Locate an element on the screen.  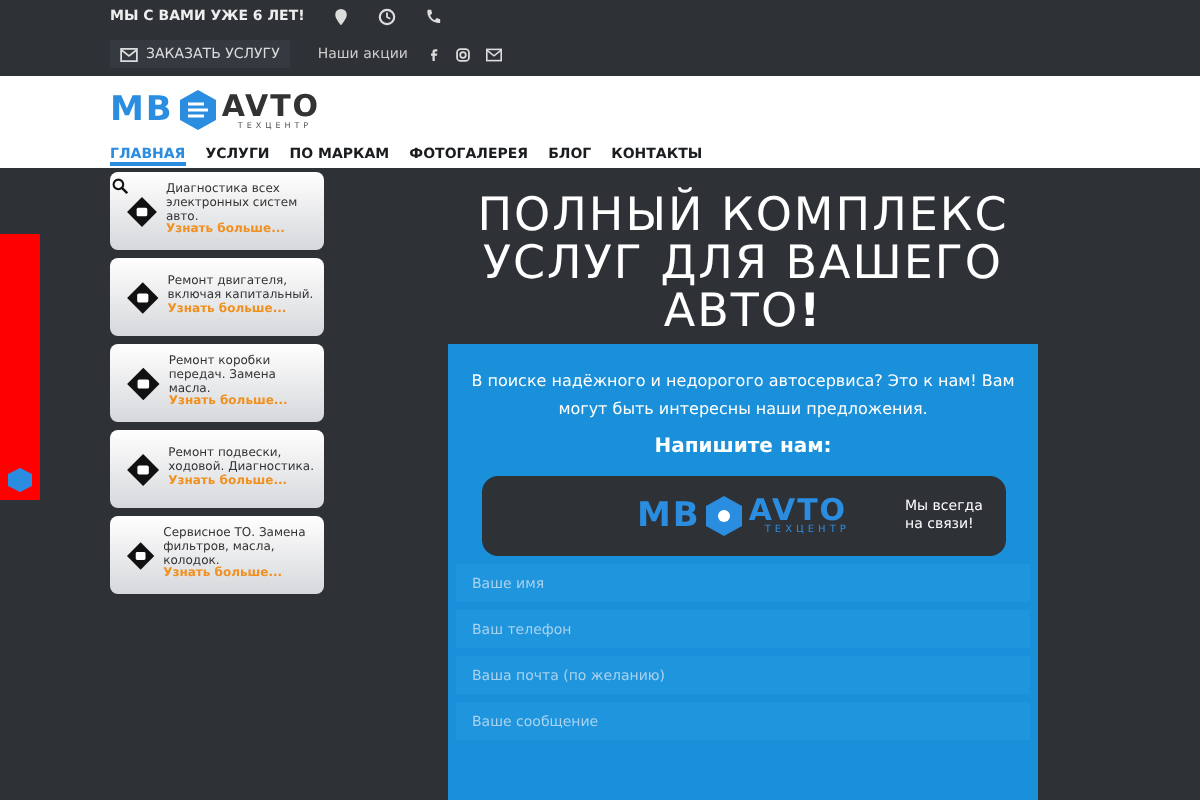
facebook-icon is located at coordinates (433, 54).